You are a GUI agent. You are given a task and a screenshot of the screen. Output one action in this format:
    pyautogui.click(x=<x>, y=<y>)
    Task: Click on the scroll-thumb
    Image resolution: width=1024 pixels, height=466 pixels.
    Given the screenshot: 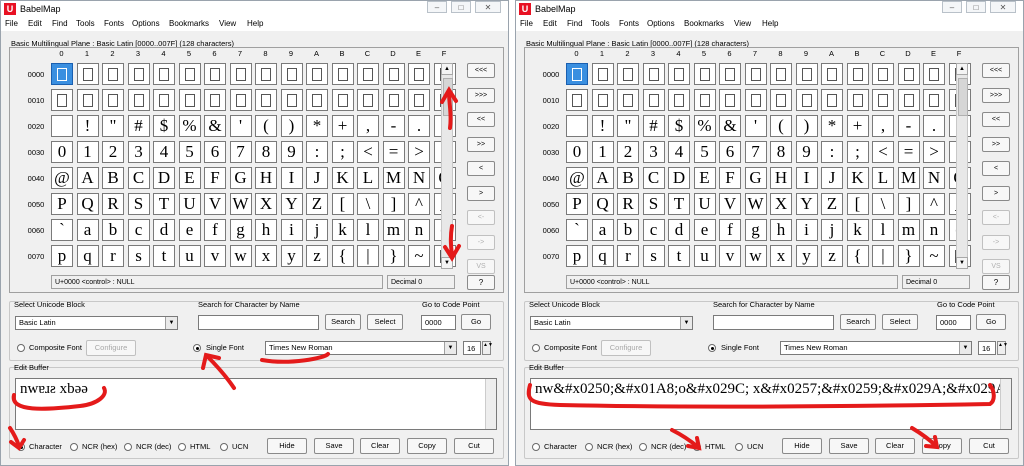 What is the action you would take?
    pyautogui.click(x=963, y=97)
    